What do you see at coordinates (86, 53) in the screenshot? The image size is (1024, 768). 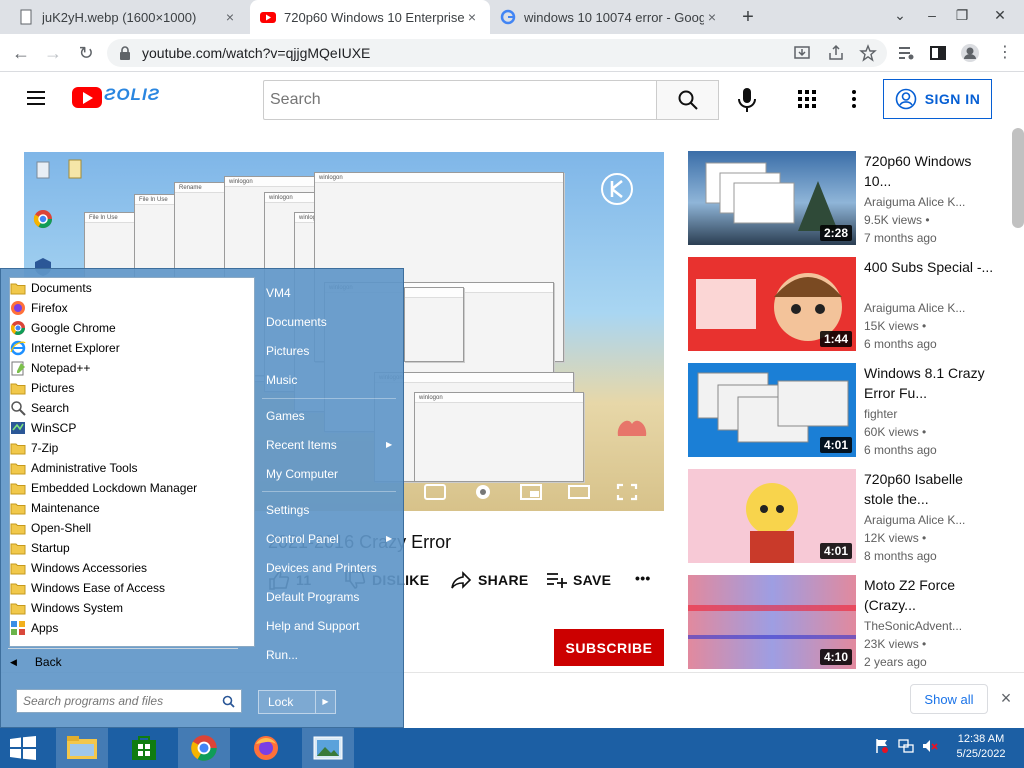 I see `reload-icon: ↻` at bounding box center [86, 53].